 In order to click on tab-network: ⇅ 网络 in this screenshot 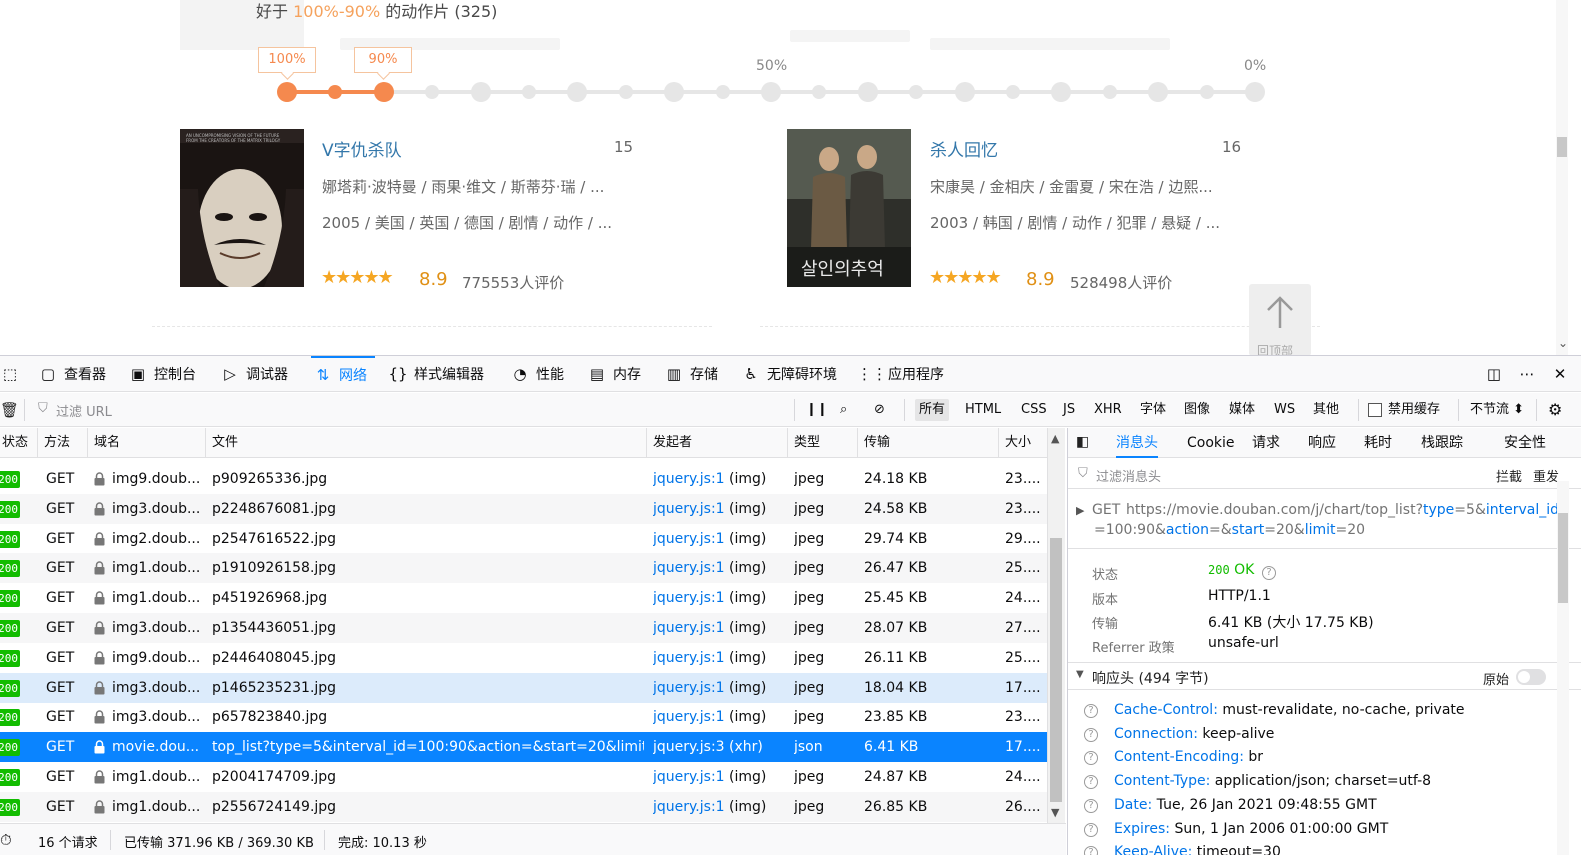, I will do `click(343, 374)`.